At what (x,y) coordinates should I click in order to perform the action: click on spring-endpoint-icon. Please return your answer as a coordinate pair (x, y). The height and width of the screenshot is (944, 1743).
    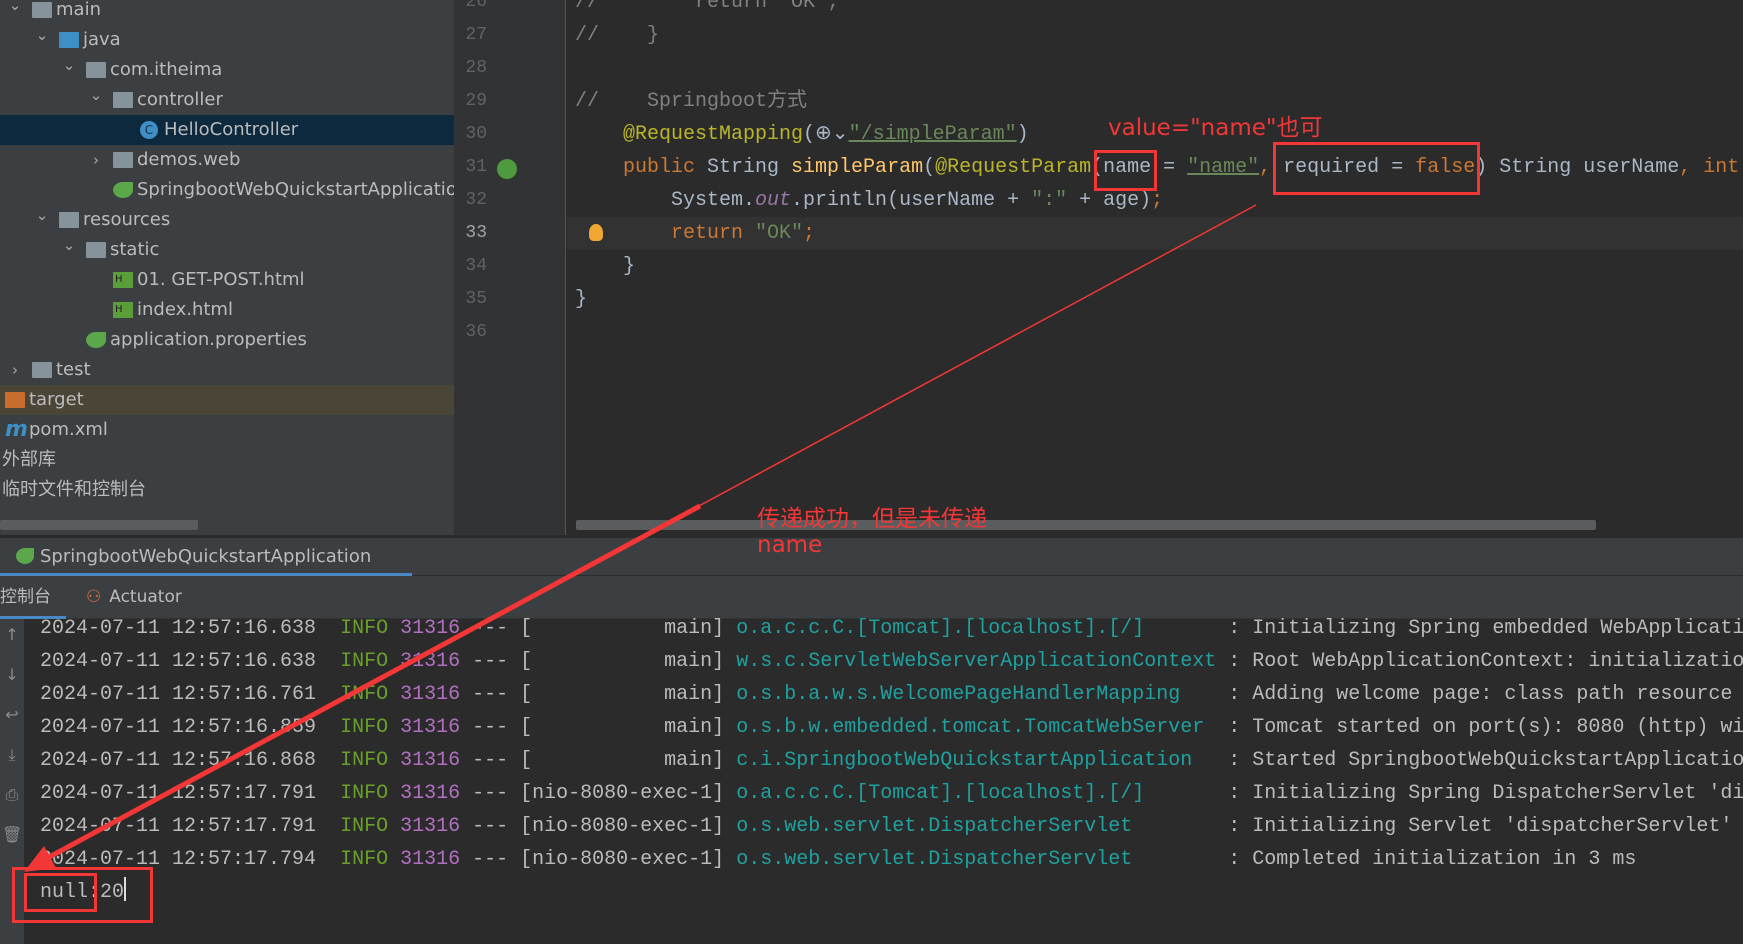
    Looking at the image, I should click on (507, 169).